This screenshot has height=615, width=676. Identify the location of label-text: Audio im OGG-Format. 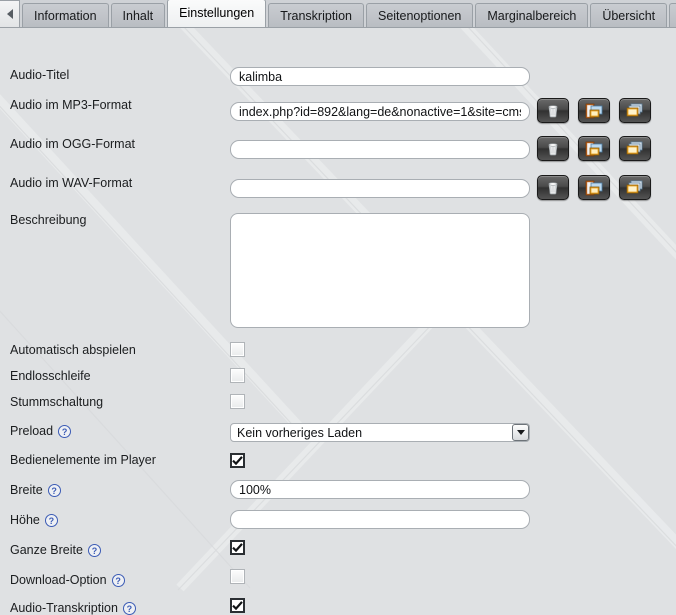
(73, 144).